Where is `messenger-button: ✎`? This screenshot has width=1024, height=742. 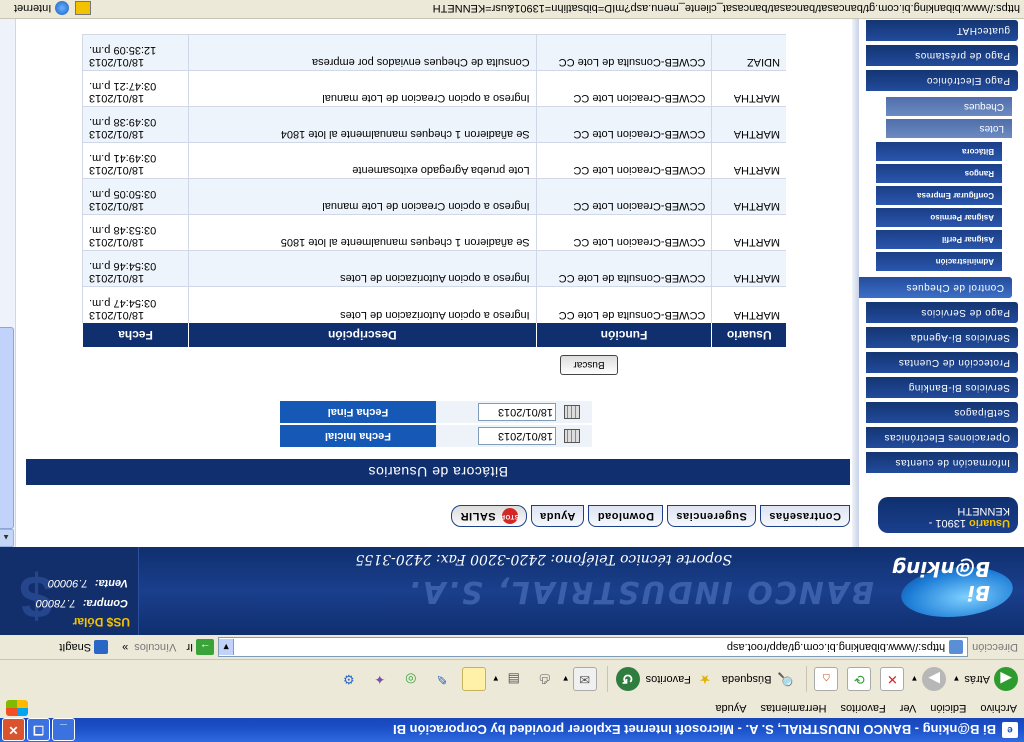 messenger-button: ✎ is located at coordinates (440, 679).